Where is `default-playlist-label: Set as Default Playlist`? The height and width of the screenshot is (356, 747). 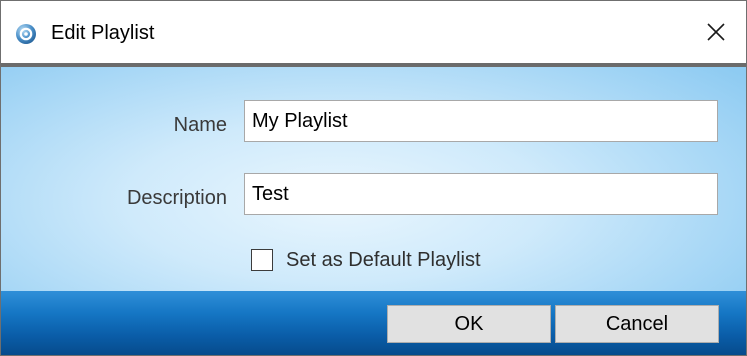
default-playlist-label: Set as Default Playlist is located at coordinates (383, 259).